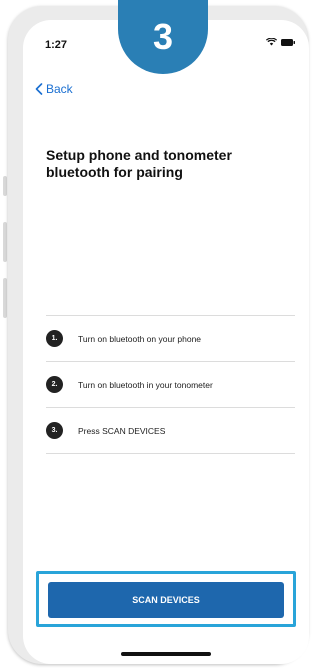 This screenshot has height=668, width=320. What do you see at coordinates (54, 430) in the screenshot?
I see `step-number-badge: 3.` at bounding box center [54, 430].